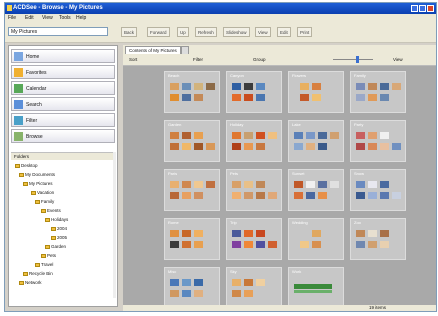  What do you see at coordinates (263, 32) in the screenshot?
I see `view-button: View` at bounding box center [263, 32].